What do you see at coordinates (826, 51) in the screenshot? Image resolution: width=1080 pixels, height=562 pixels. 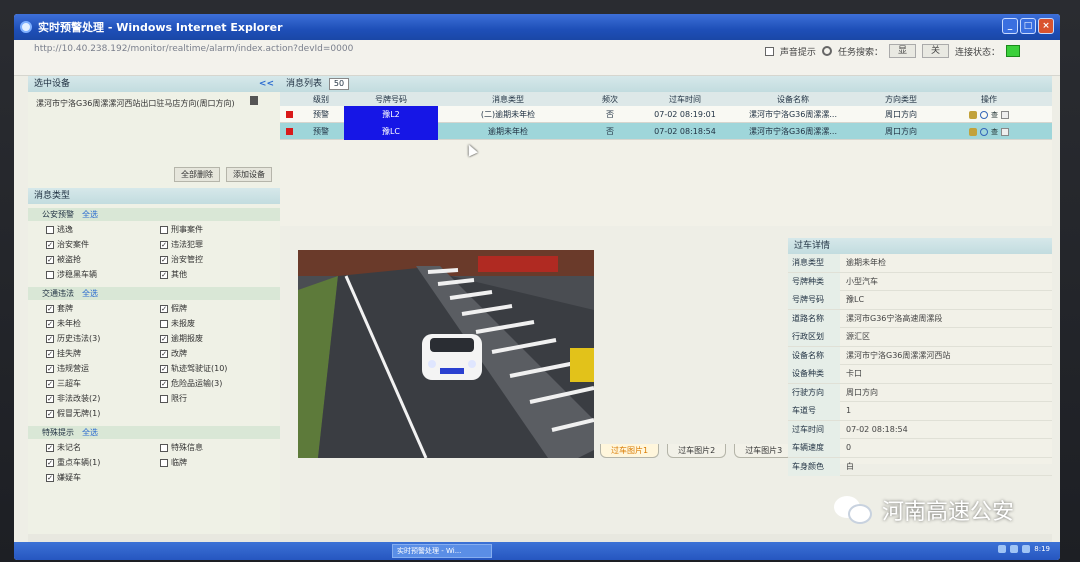 I see `gear-icon` at bounding box center [826, 51].